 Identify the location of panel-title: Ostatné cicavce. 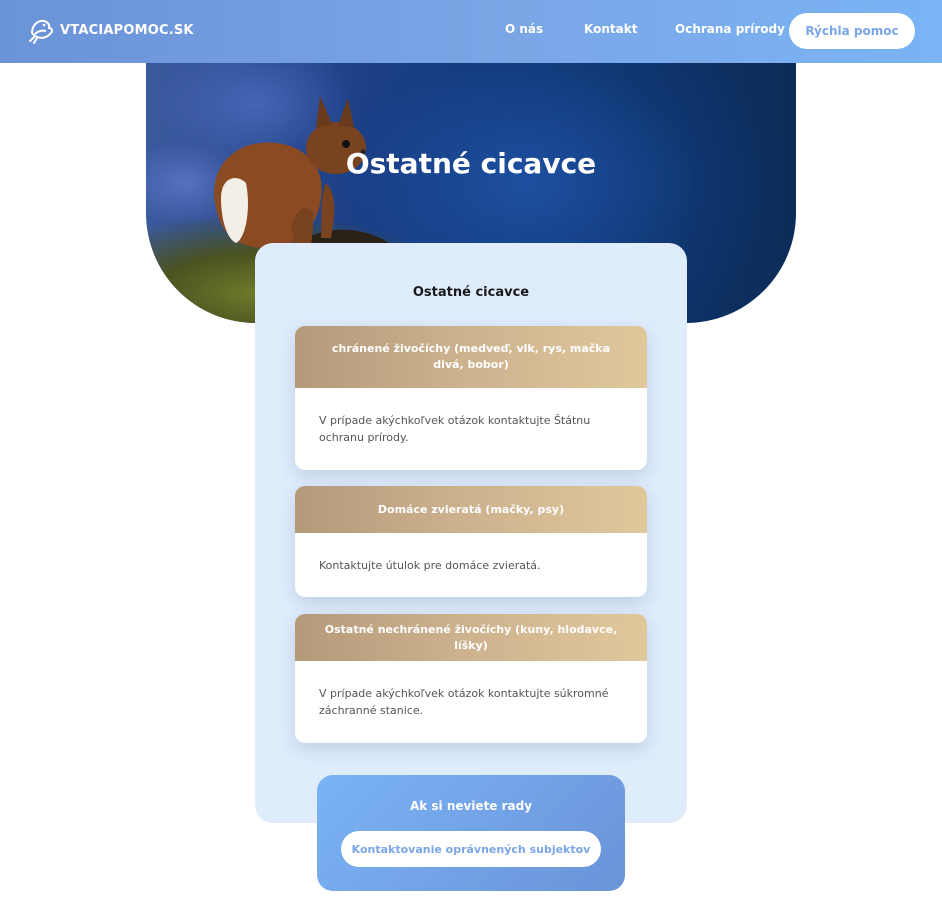
(471, 292).